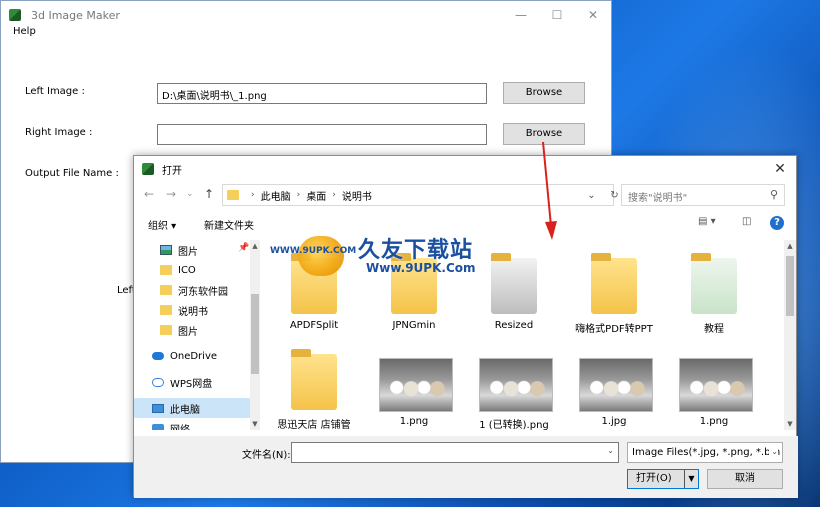 The width and height of the screenshot is (820, 507). Describe the element at coordinates (707, 221) in the screenshot. I see `view-options-icon: ▤ ▾` at that location.